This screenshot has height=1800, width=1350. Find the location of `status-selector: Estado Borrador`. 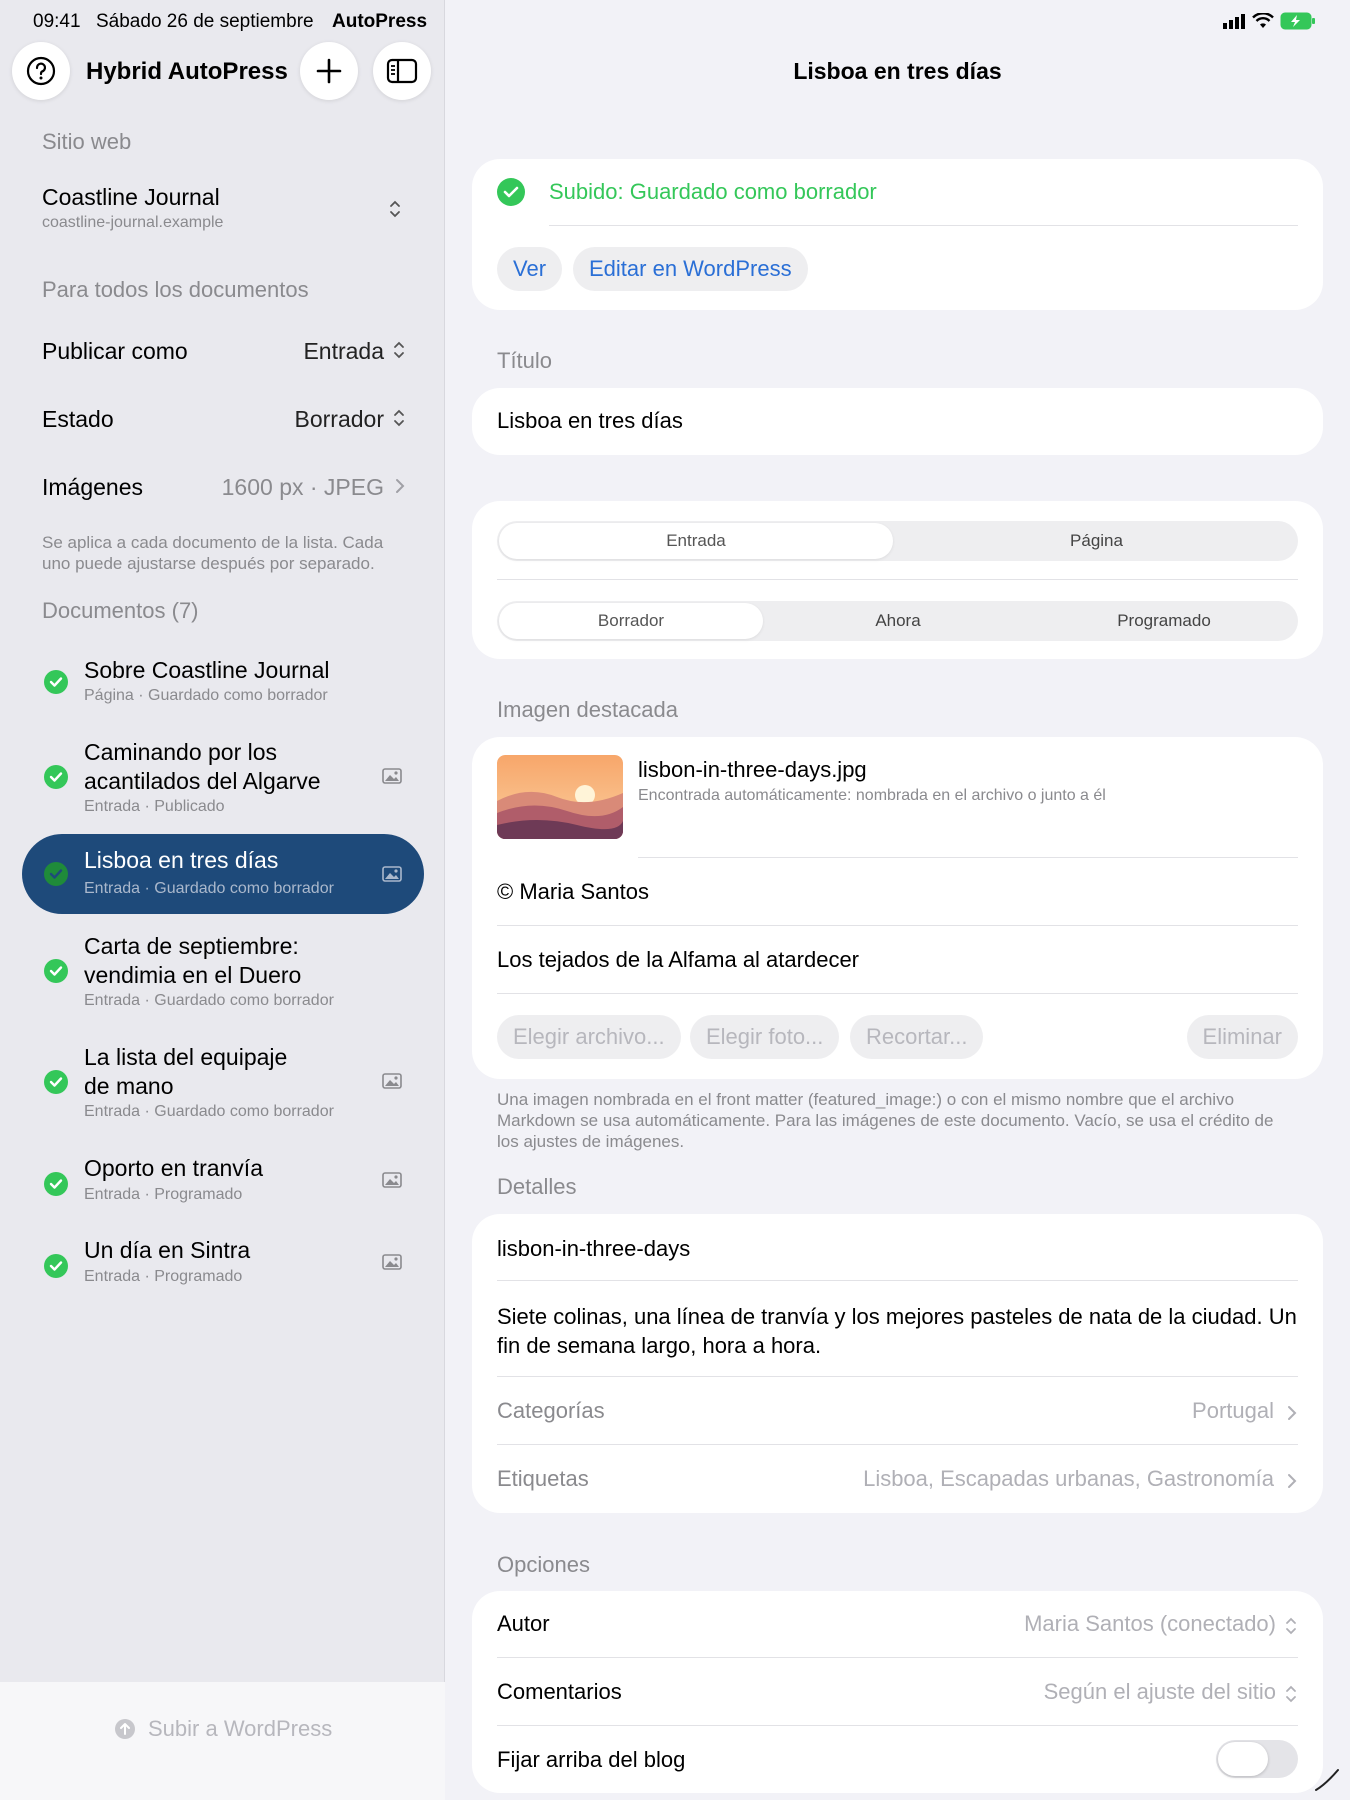

status-selector: Estado Borrador is located at coordinates (224, 420).